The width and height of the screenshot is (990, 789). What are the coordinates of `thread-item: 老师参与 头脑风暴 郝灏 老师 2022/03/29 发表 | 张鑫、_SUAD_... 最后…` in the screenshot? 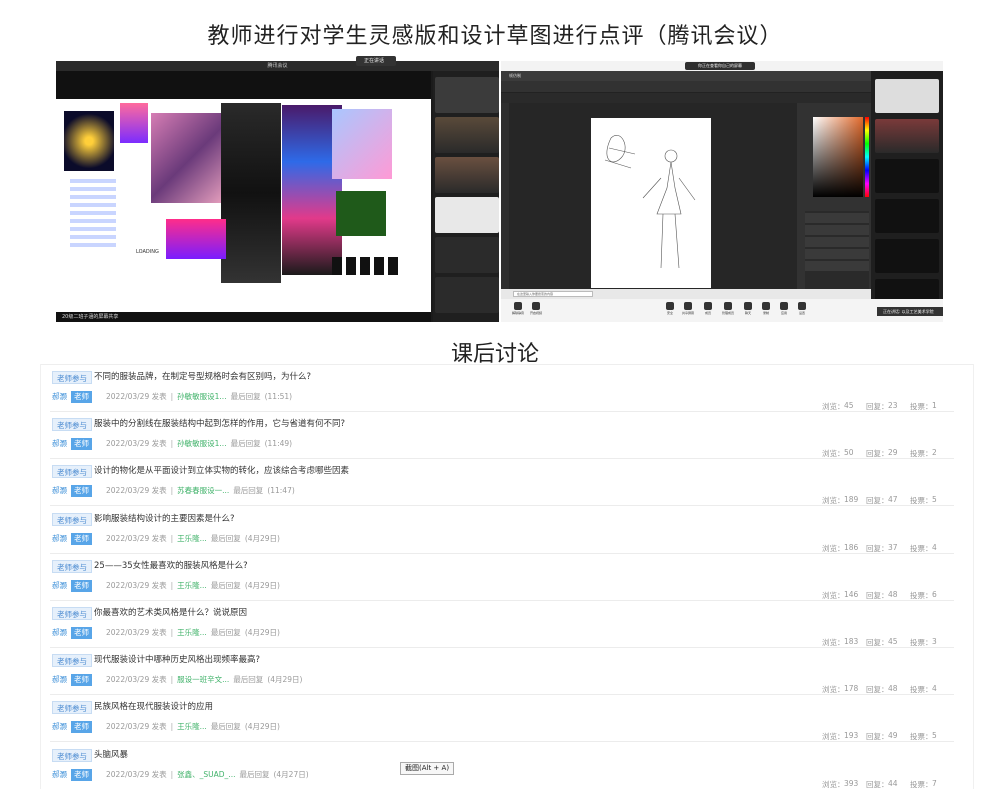 It's located at (507, 766).